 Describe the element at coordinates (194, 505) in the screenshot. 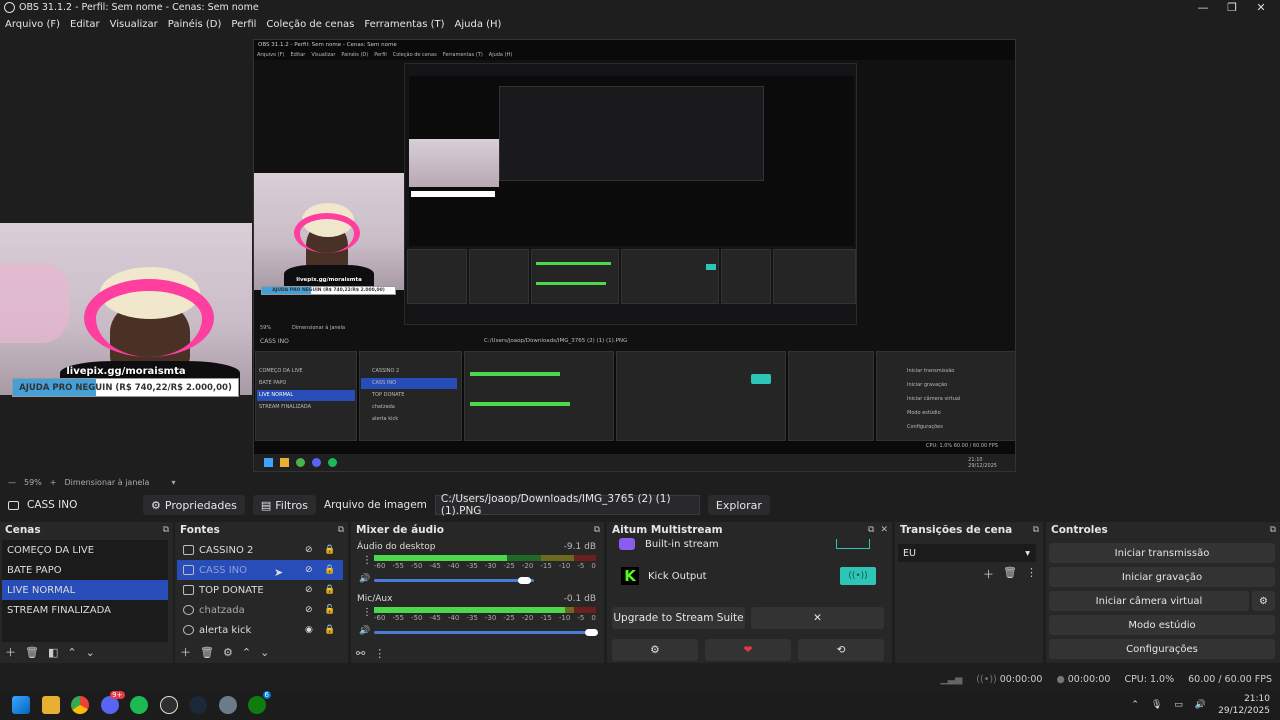

I see `properties-button: ⚙ Propriedades` at that location.